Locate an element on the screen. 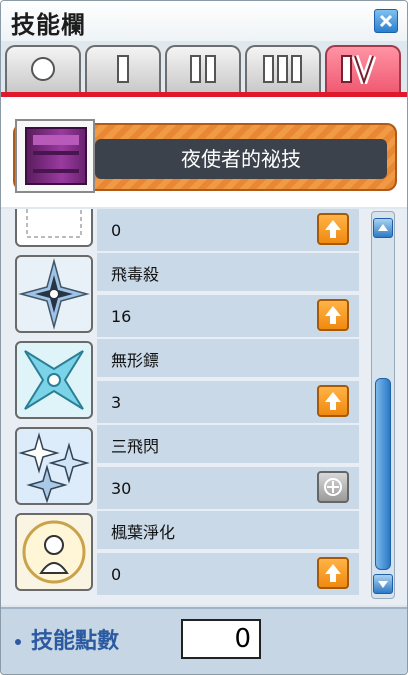  skill-points-label: 技能點數 is located at coordinates (75, 641).